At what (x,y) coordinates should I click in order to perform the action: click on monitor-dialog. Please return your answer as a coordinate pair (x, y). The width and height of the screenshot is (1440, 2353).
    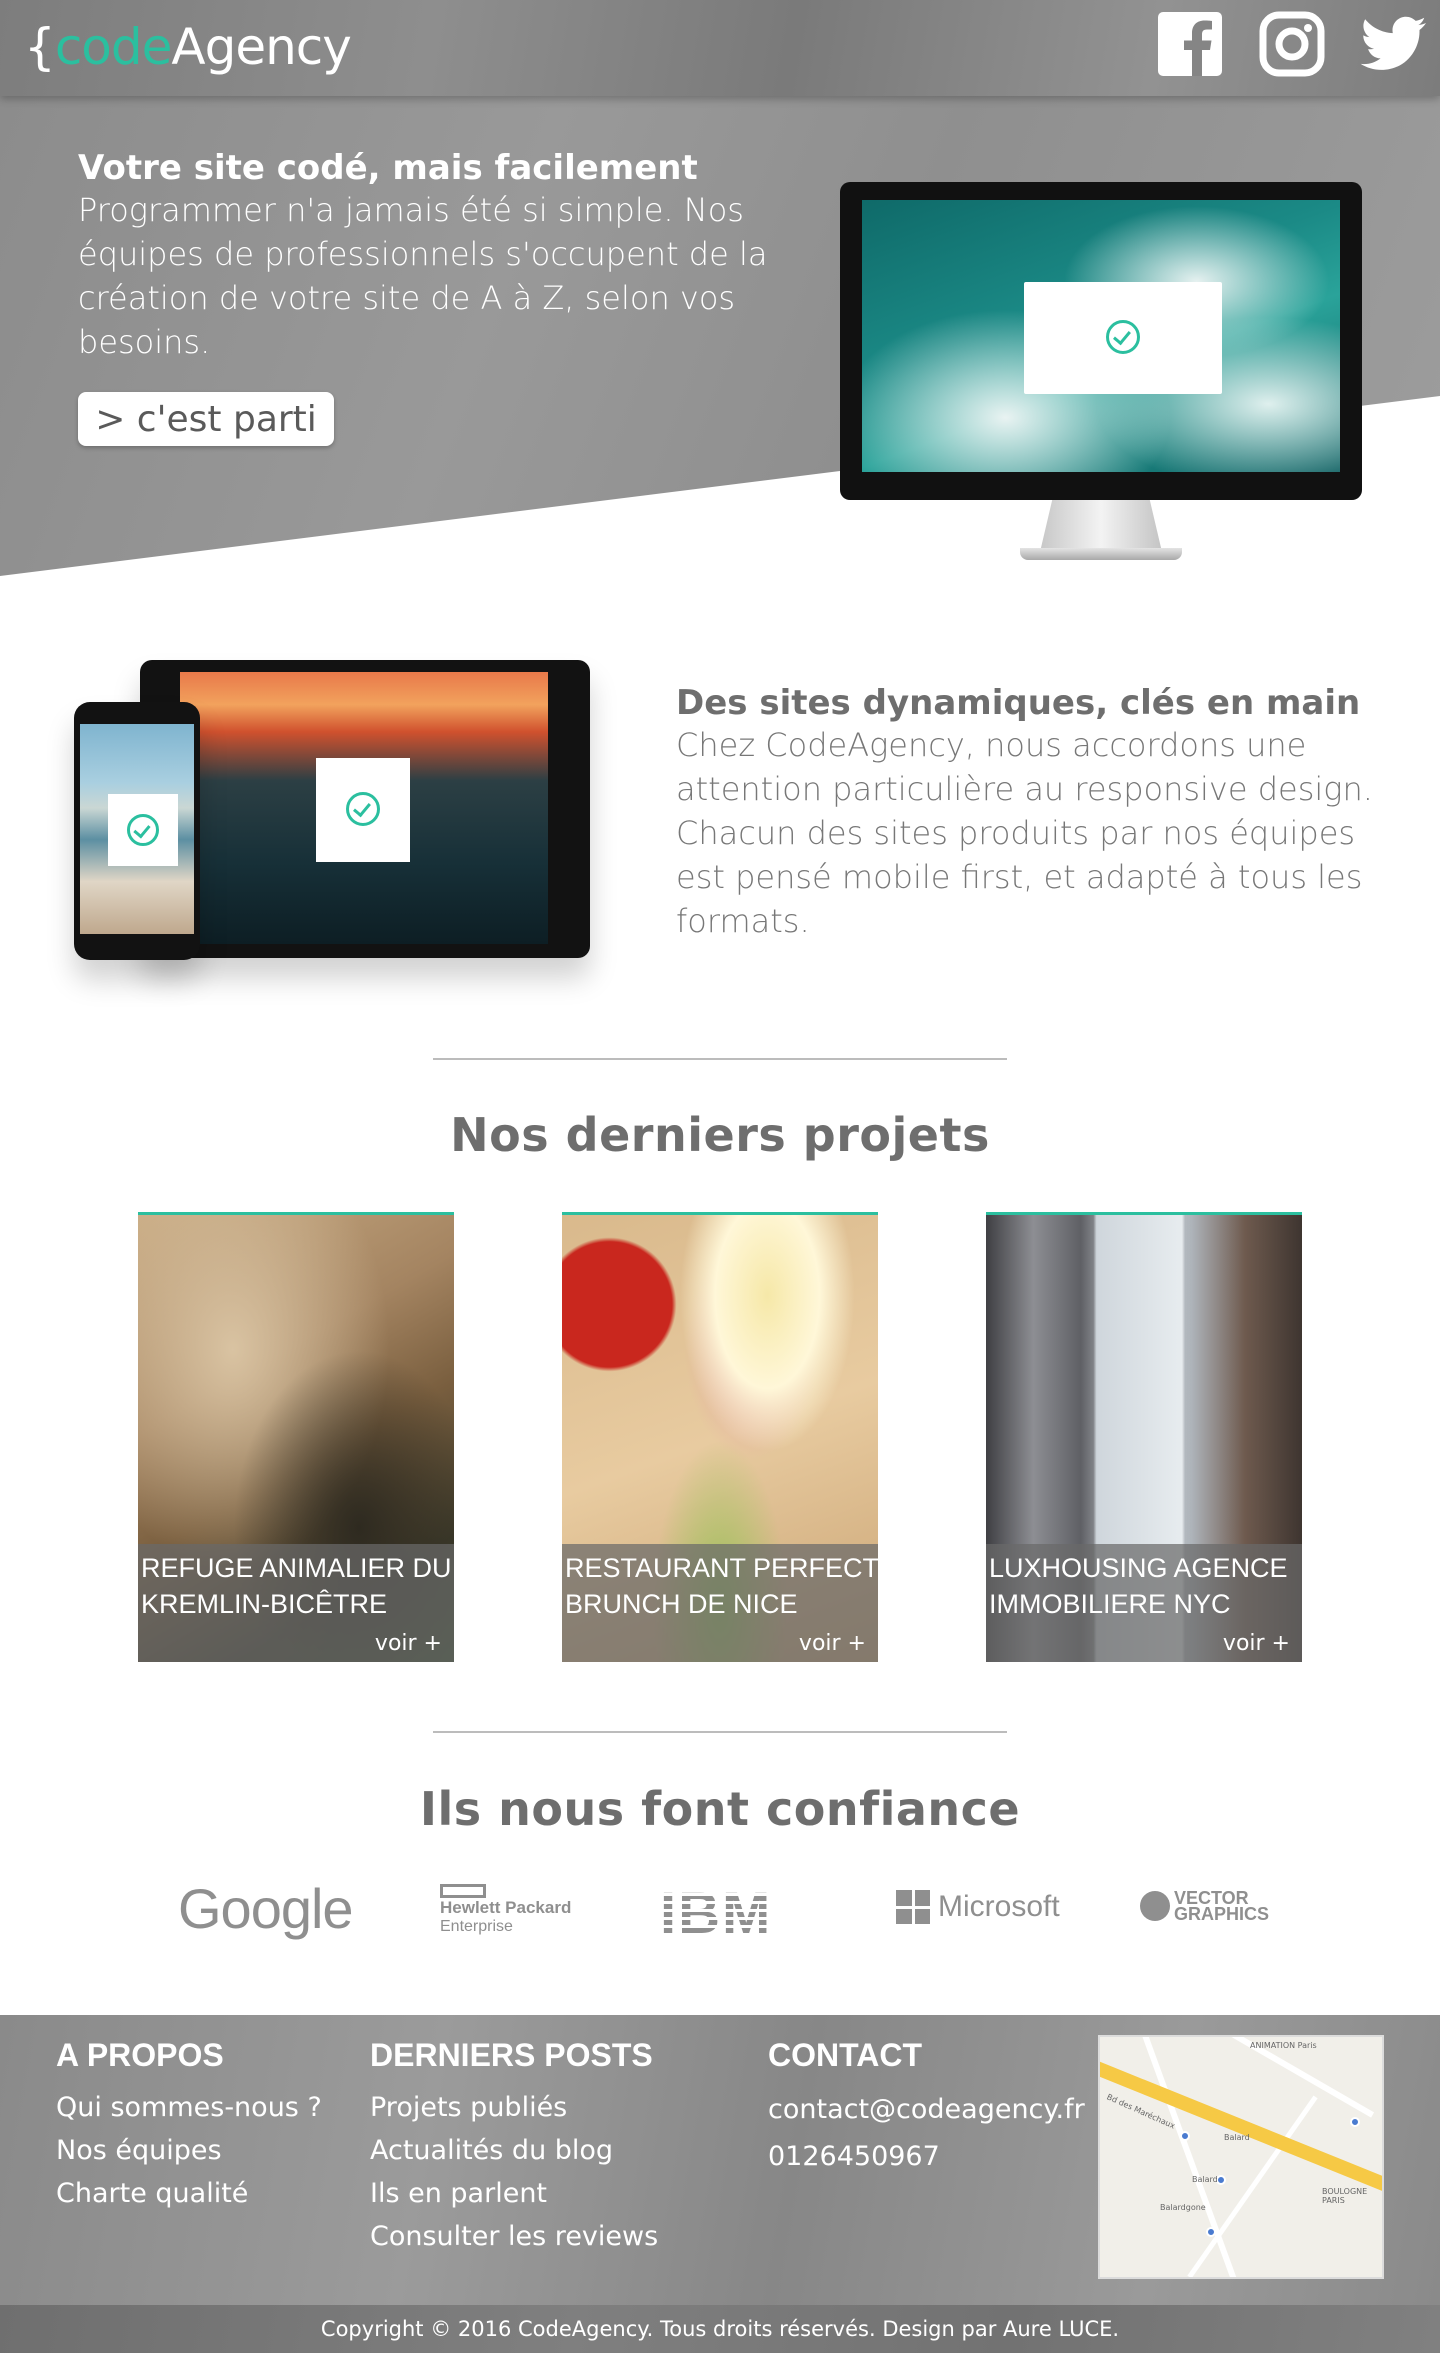
    Looking at the image, I should click on (1123, 338).